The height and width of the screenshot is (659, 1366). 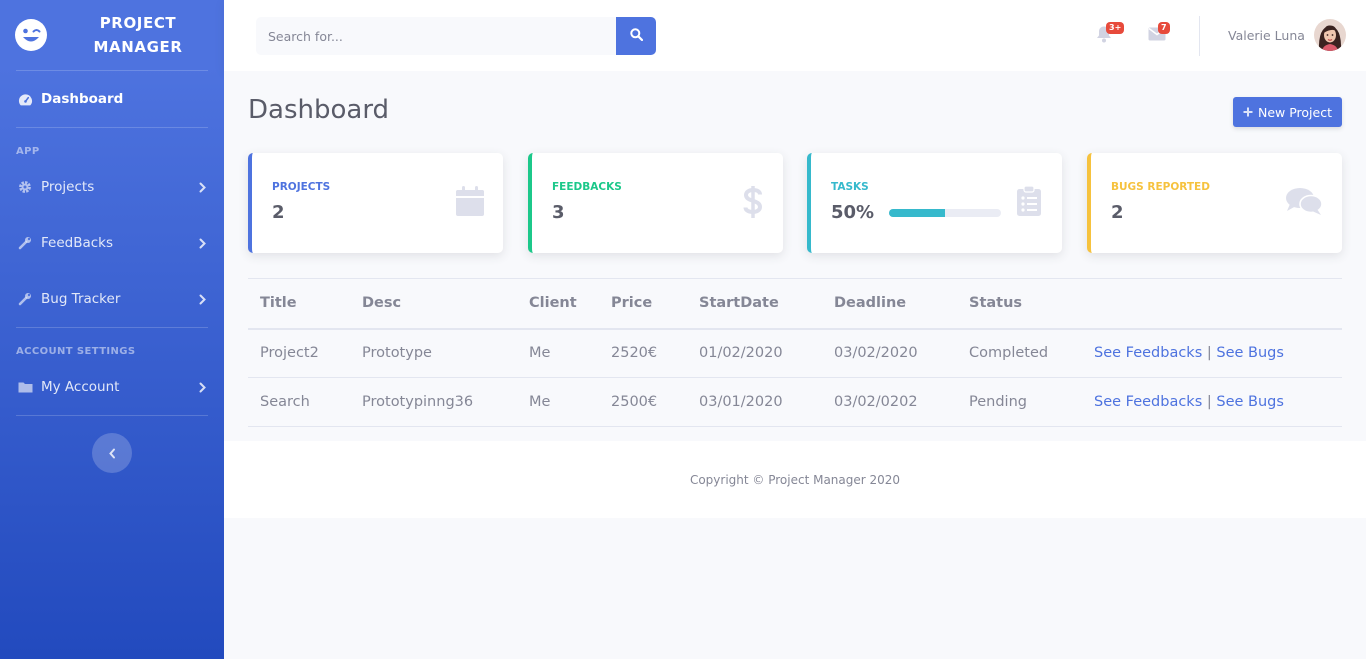 What do you see at coordinates (889, 353) in the screenshot?
I see `cell-deadline: 03/02/2020` at bounding box center [889, 353].